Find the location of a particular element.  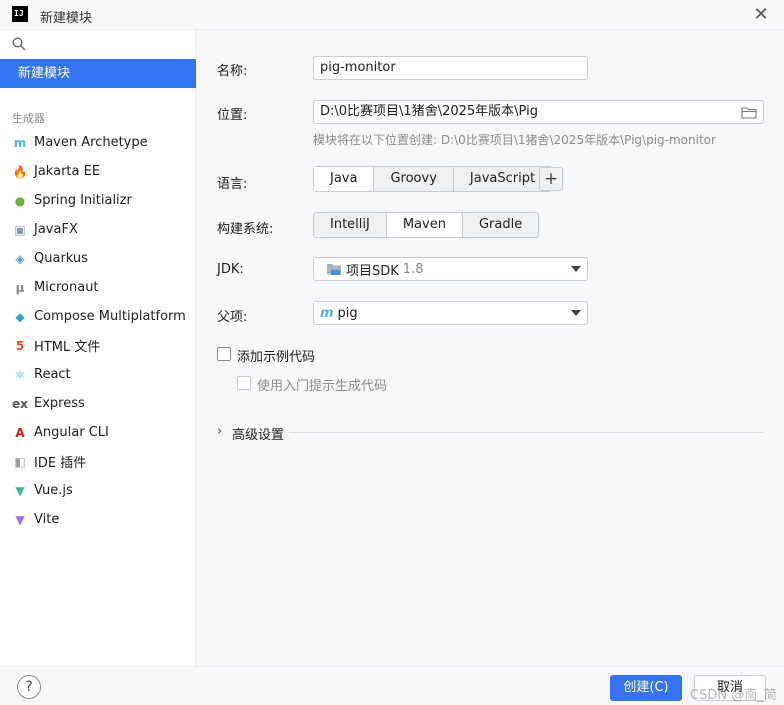

quarkus-icon: ◈ is located at coordinates (20, 258).